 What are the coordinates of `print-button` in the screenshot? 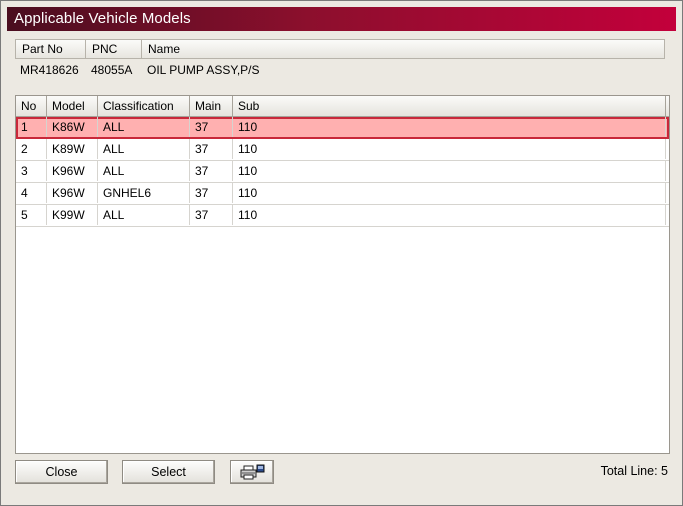 It's located at (252, 472).